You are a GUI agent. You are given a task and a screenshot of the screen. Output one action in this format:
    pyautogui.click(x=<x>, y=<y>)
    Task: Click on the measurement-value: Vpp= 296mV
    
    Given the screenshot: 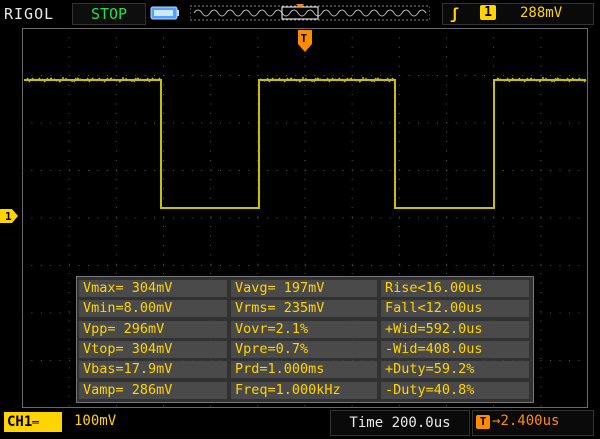 What is the action you would take?
    pyautogui.click(x=153, y=329)
    